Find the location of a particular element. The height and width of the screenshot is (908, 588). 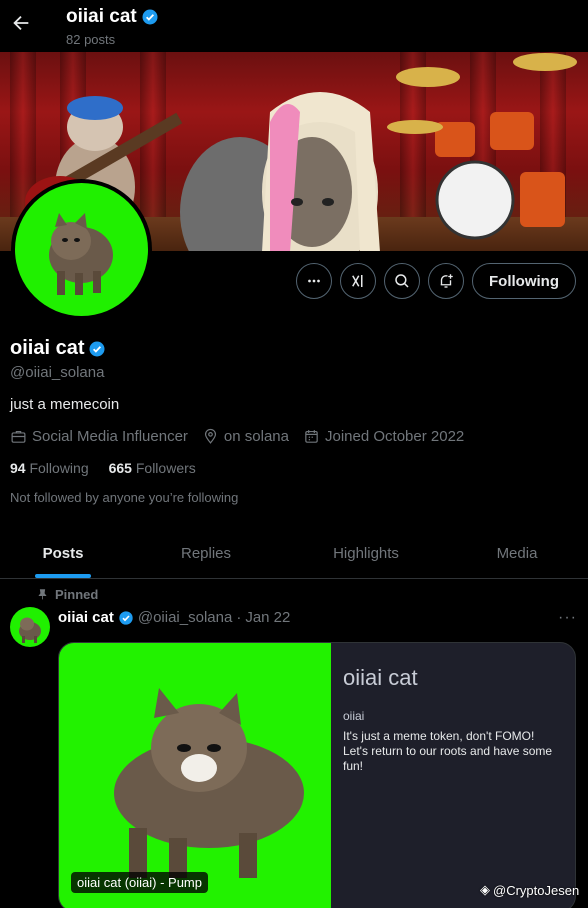

post-more-icon: ··· is located at coordinates (567, 618).